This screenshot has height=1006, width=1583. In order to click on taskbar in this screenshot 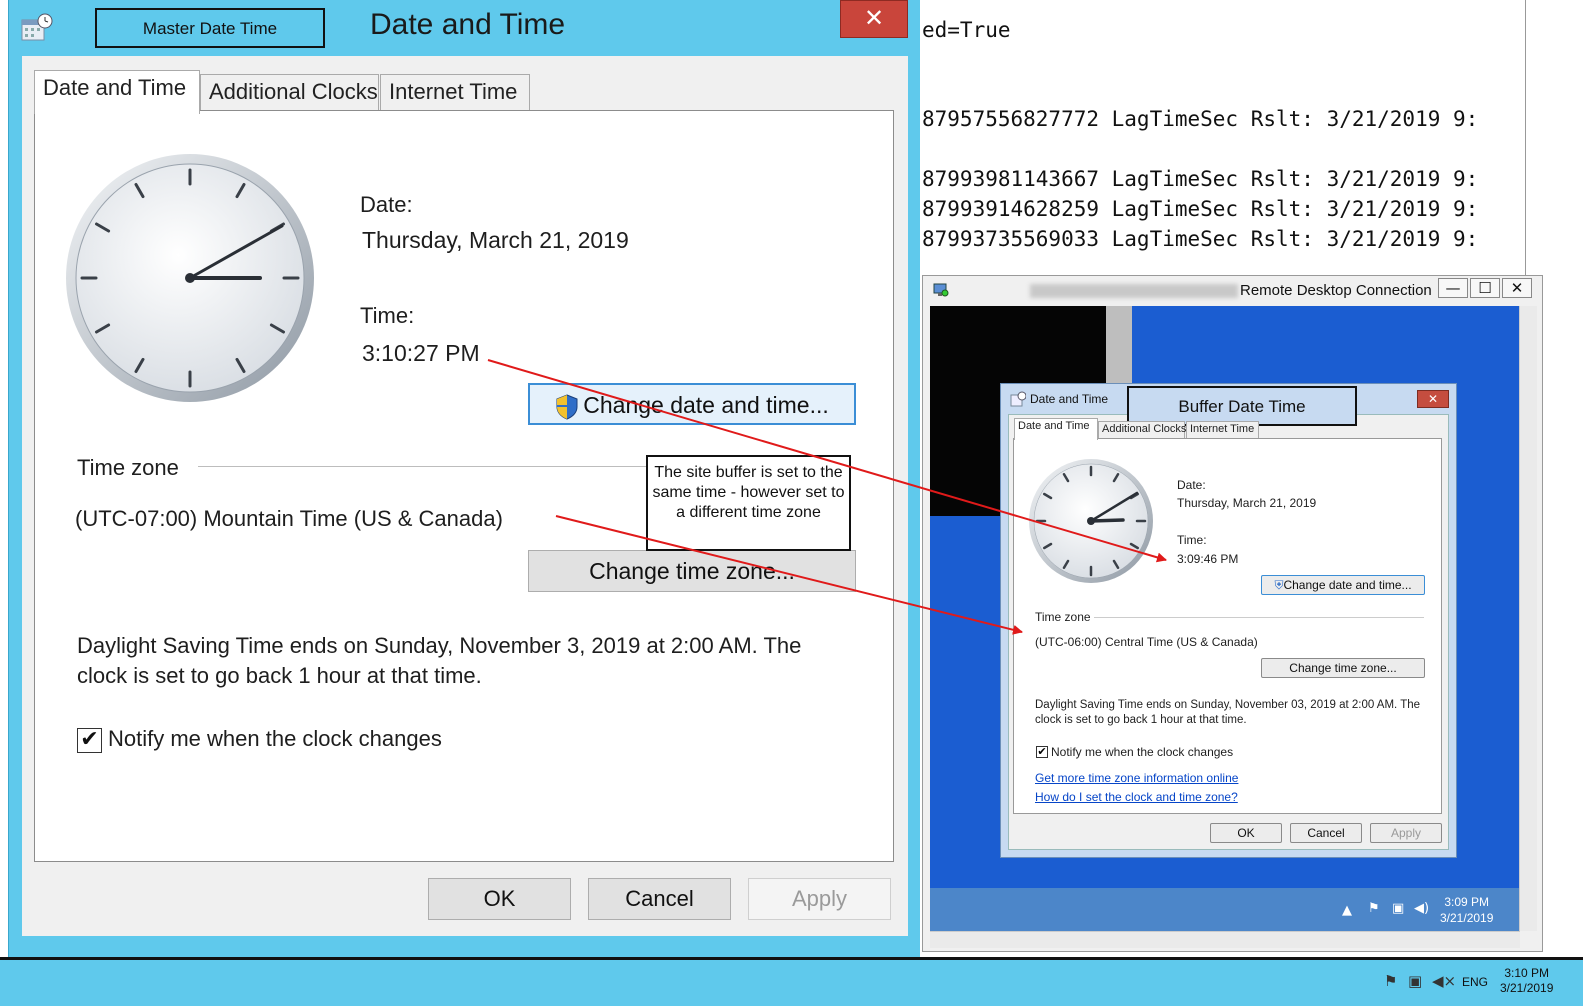, I will do `click(791, 983)`.